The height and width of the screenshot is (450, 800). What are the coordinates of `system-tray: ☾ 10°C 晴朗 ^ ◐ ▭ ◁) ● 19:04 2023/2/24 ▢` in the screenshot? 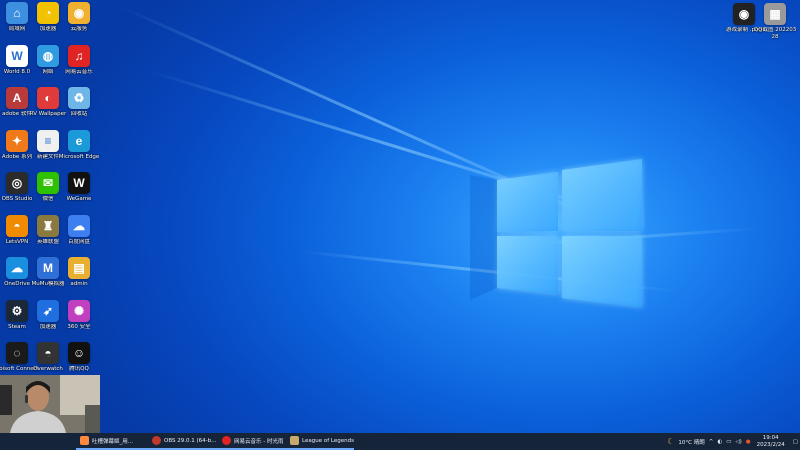 It's located at (732, 441).